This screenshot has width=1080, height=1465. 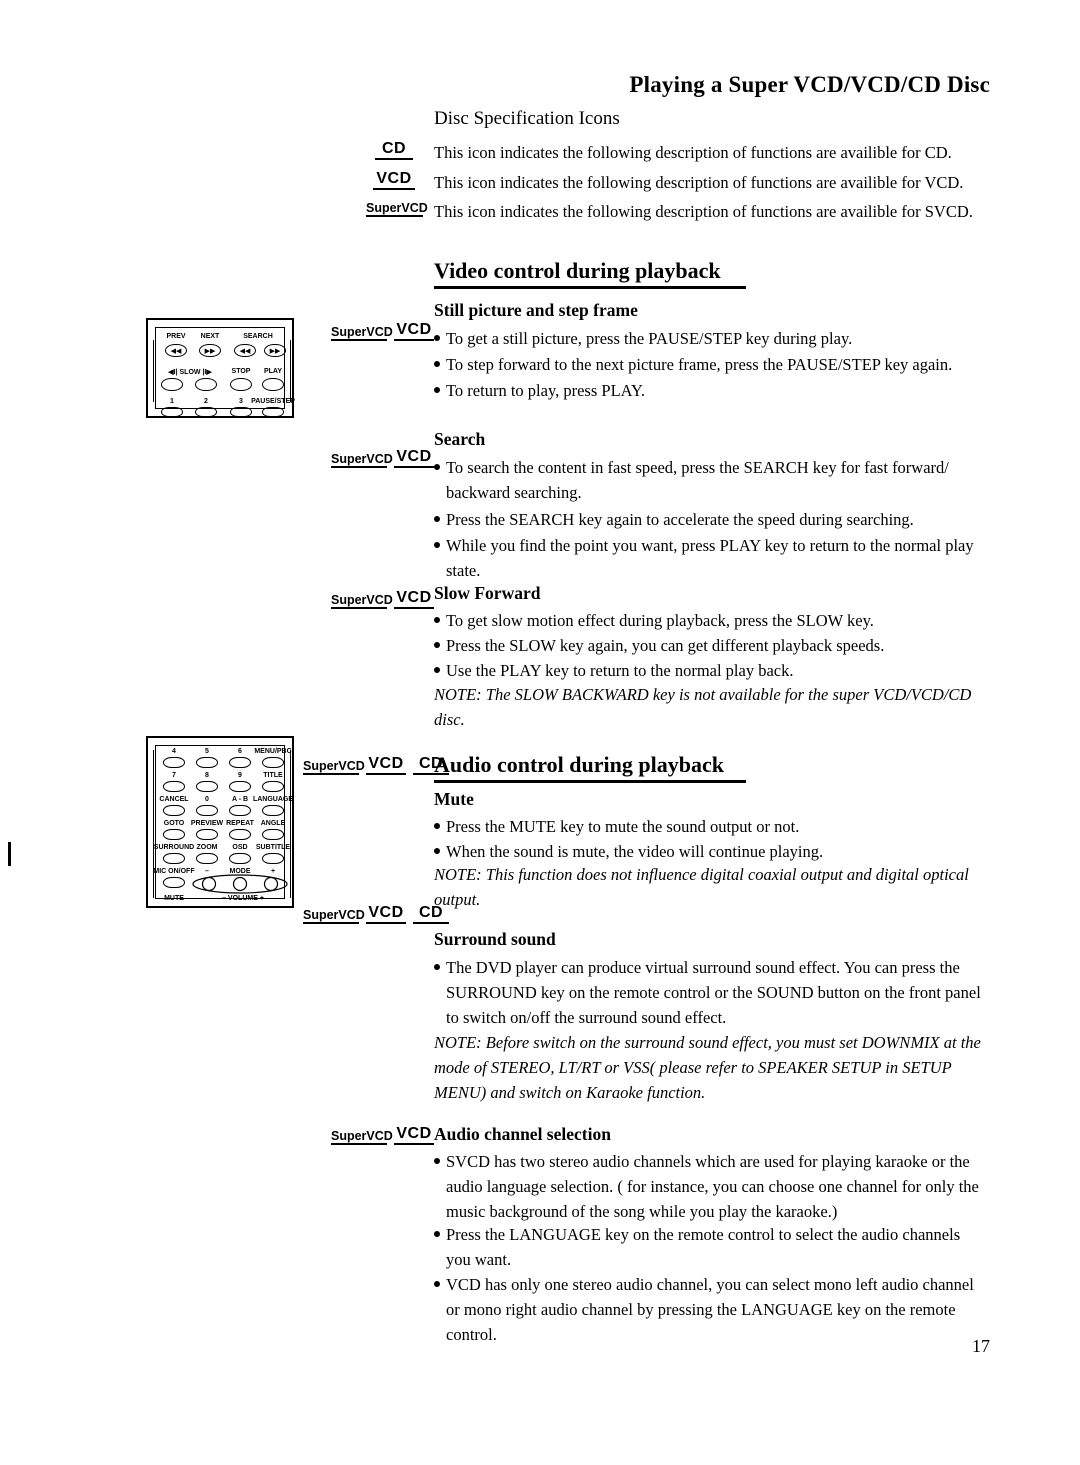 What do you see at coordinates (386, 331) in the screenshot?
I see `badges-still-picture: SuperVCD VCD` at bounding box center [386, 331].